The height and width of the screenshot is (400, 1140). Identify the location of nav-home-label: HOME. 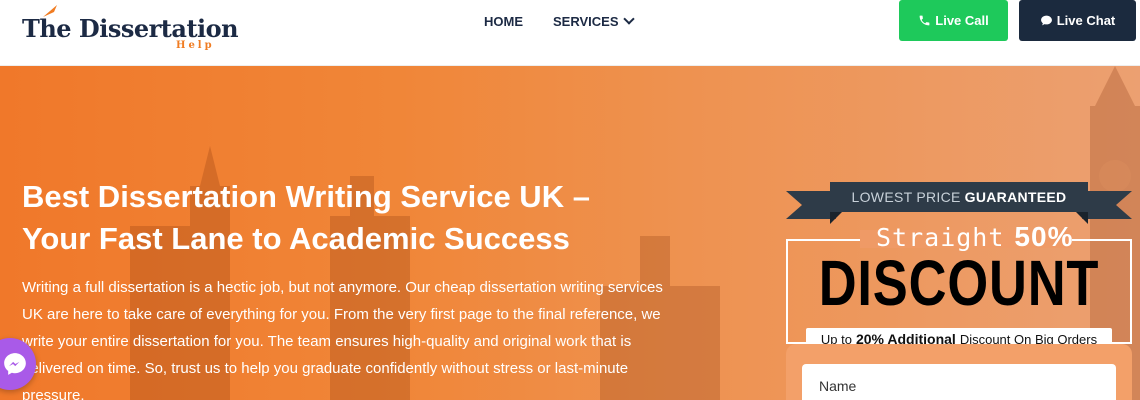
(503, 21).